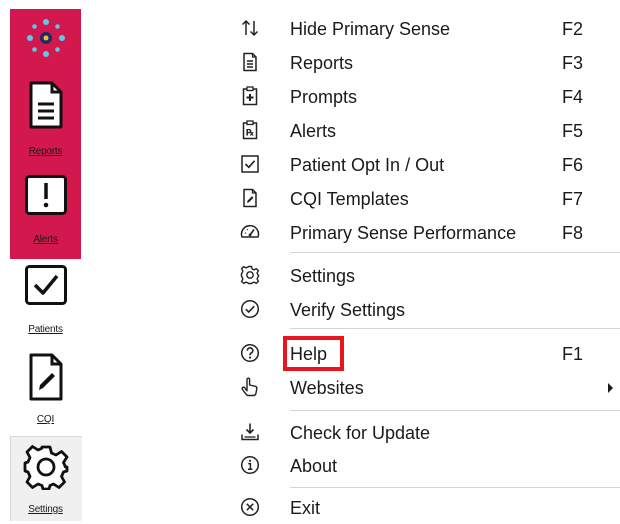  I want to click on download-icon, so click(250, 432).